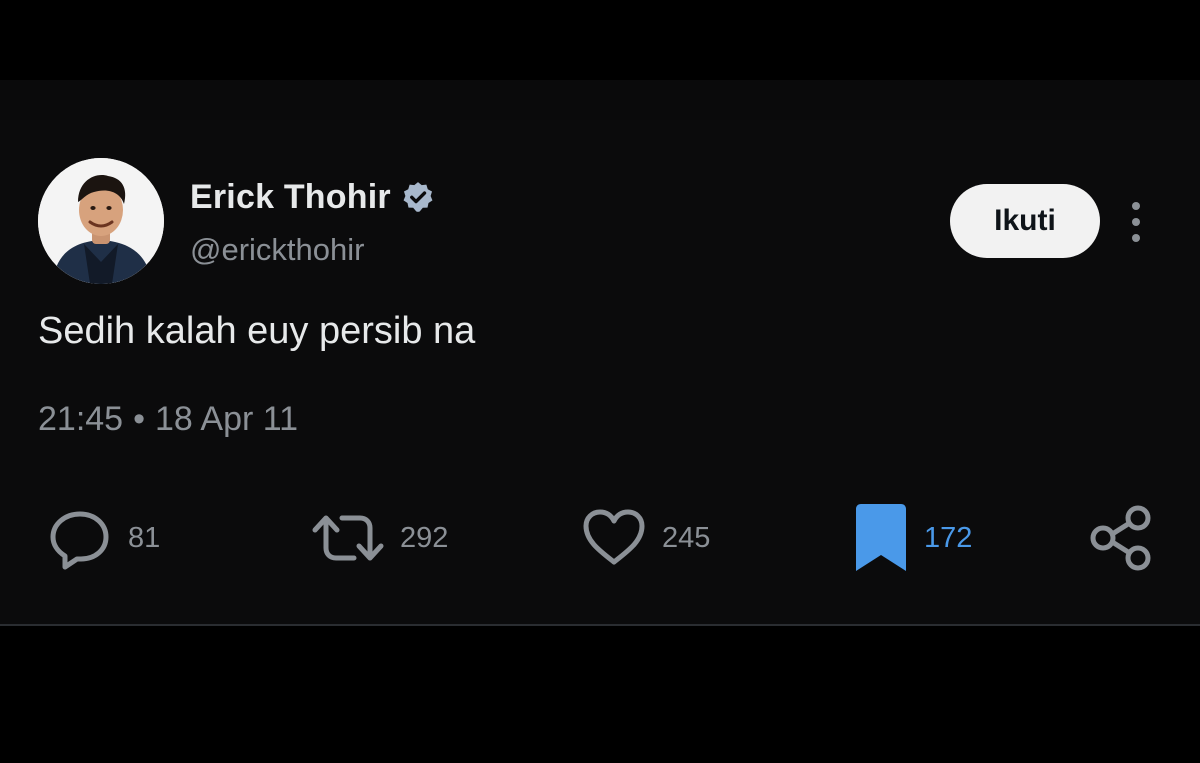  I want to click on handle: @erickthohir, so click(277, 250).